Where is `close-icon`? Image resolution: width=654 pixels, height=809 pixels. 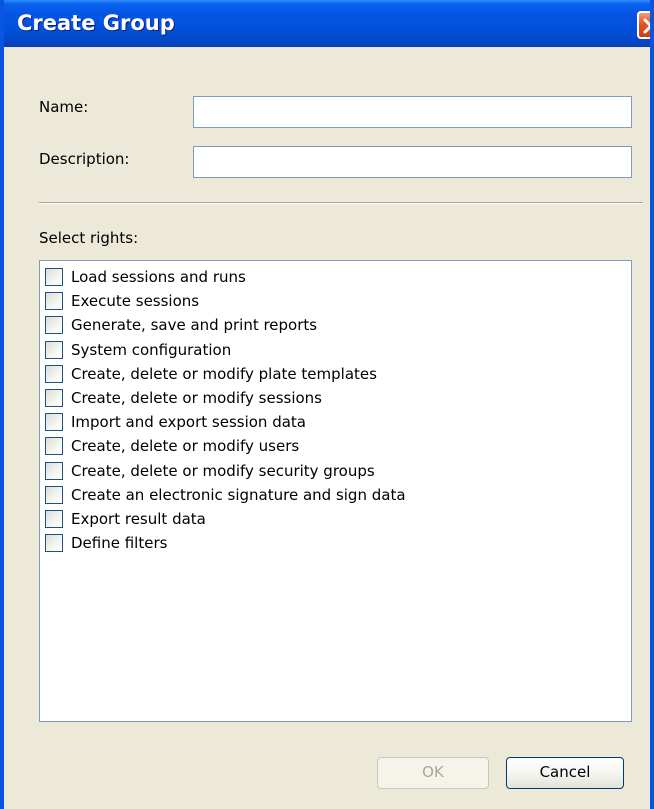 close-icon is located at coordinates (646, 26).